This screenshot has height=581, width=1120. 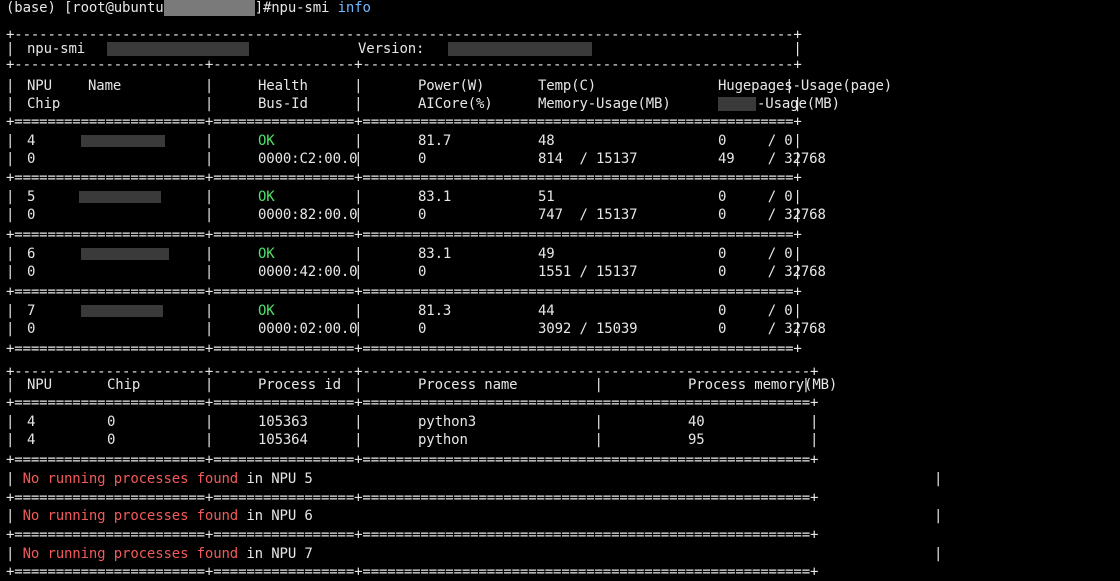 I want to click on proc-col-pid: Process id, so click(x=299, y=385).